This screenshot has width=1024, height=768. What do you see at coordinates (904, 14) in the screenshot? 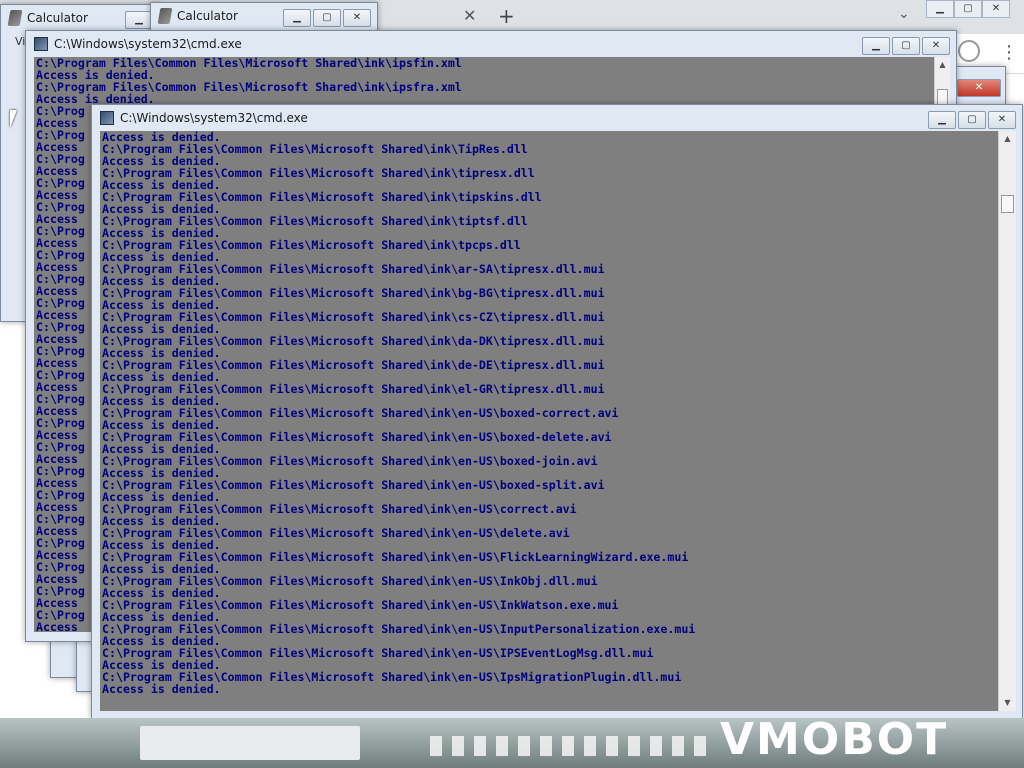
I see `tab-list-chevron-icon: ⌄` at bounding box center [904, 14].